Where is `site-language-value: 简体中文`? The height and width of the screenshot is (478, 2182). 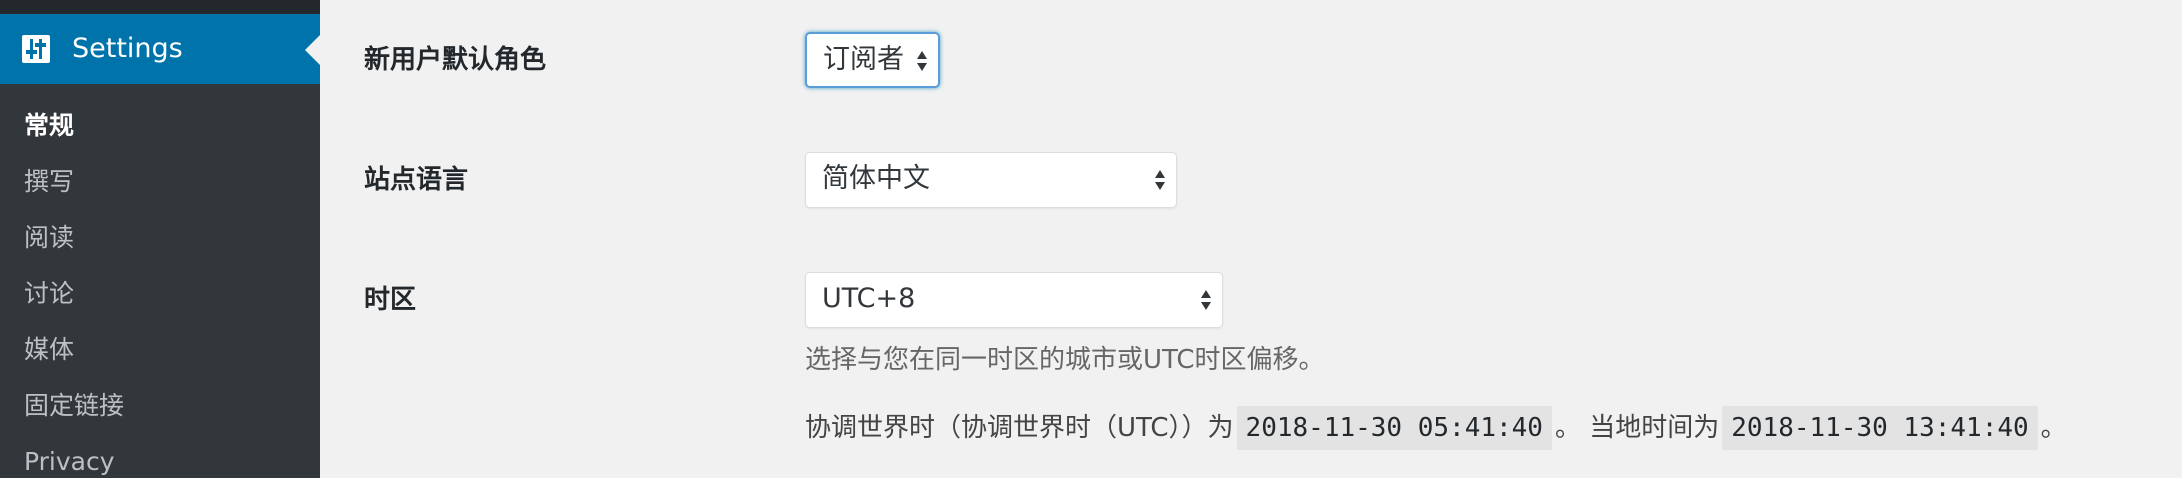 site-language-value: 简体中文 is located at coordinates (876, 178).